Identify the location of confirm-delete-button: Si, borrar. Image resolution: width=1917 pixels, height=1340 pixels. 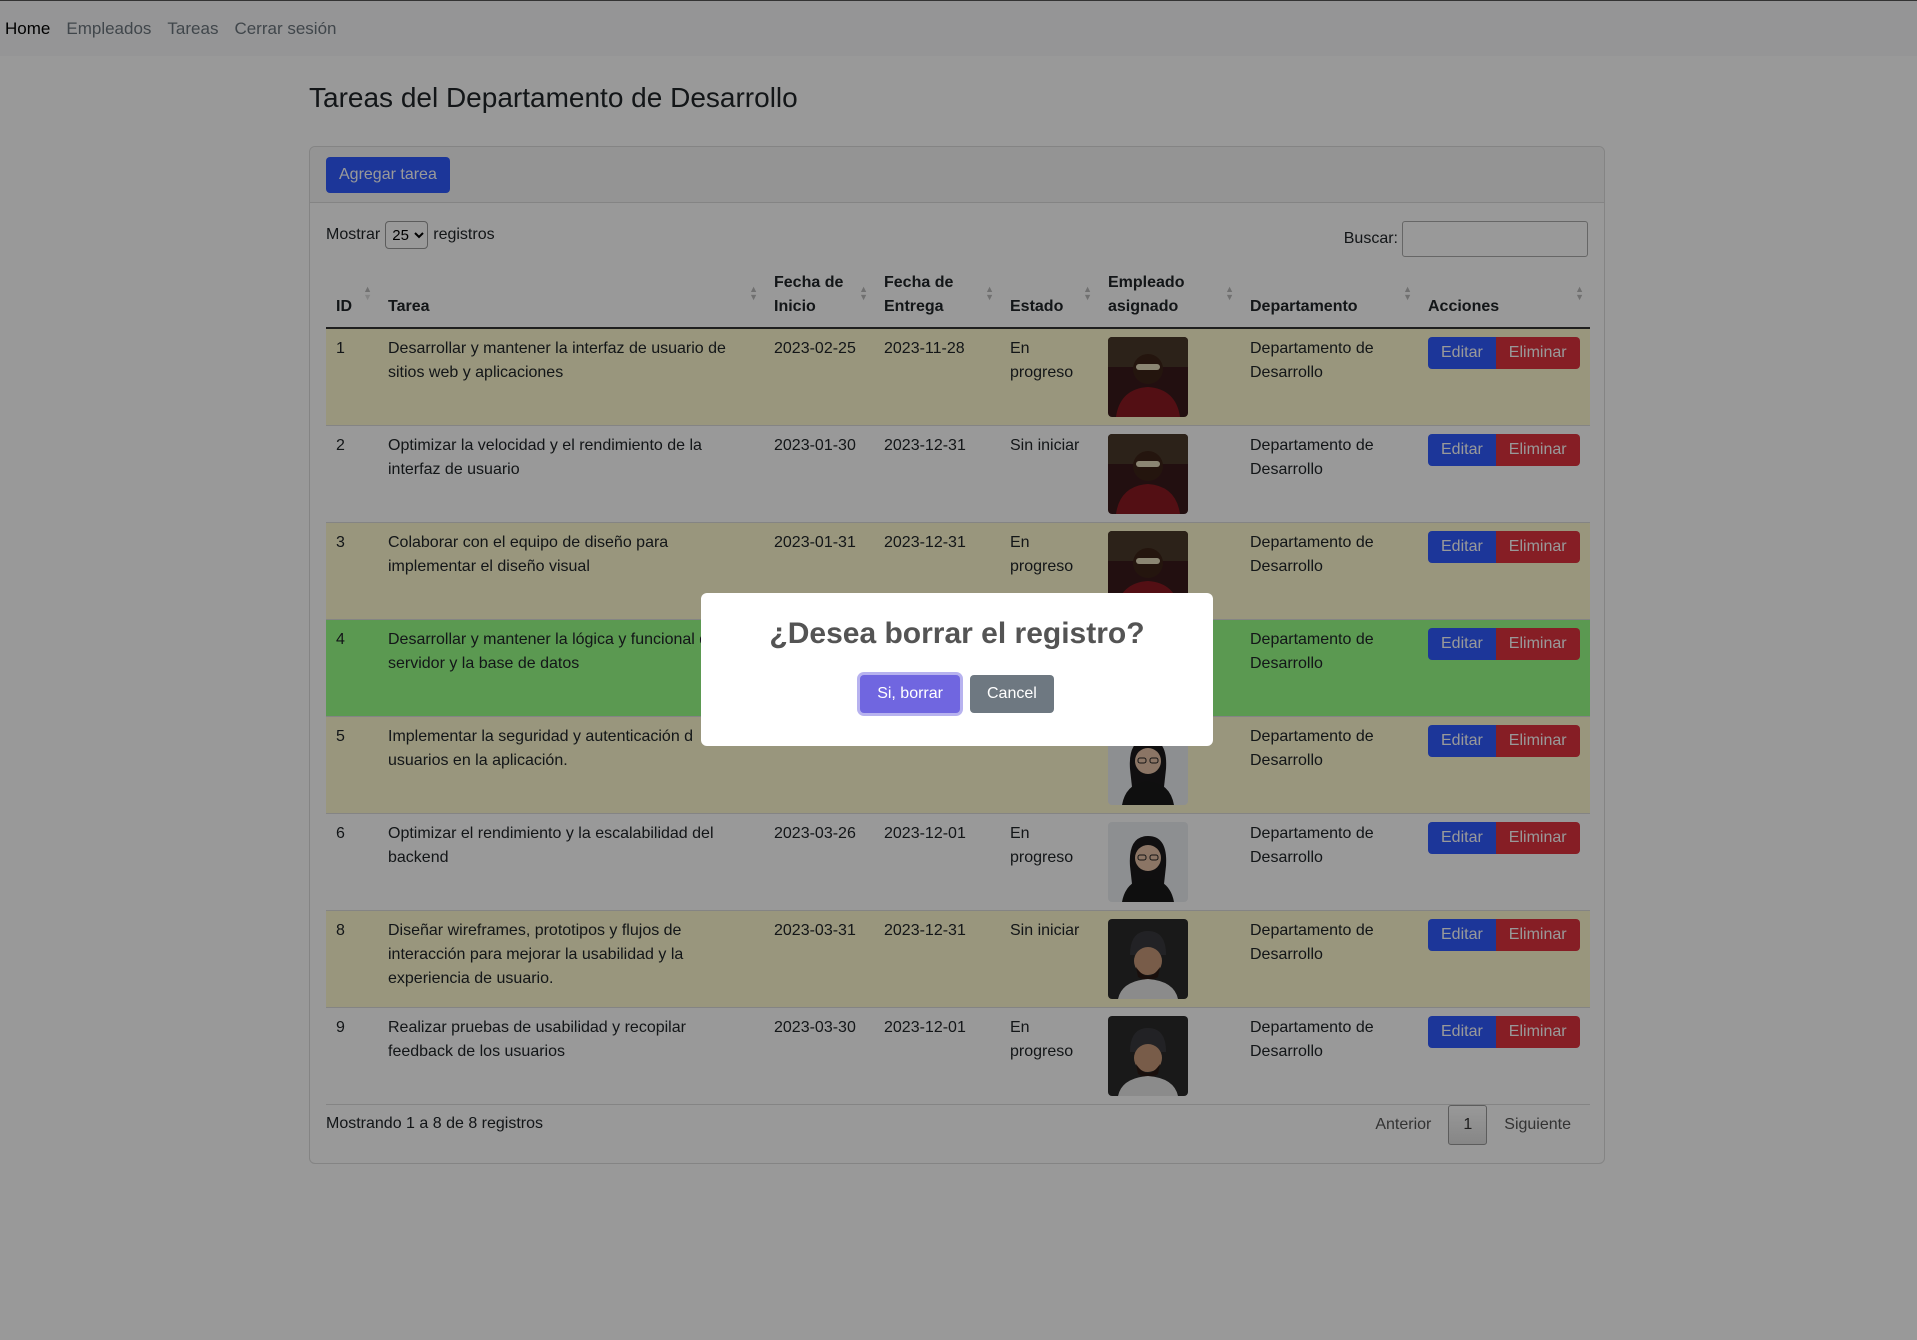
(910, 694).